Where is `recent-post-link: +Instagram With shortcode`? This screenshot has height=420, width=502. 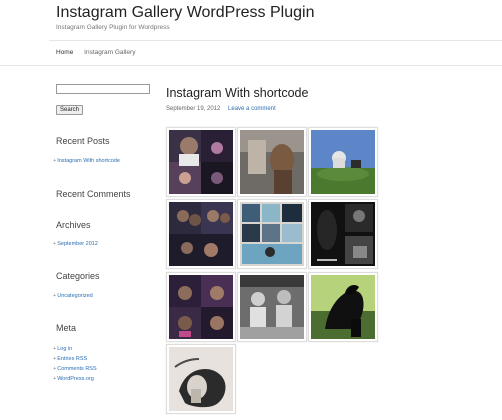 recent-post-link: +Instagram With shortcode is located at coordinates (86, 161).